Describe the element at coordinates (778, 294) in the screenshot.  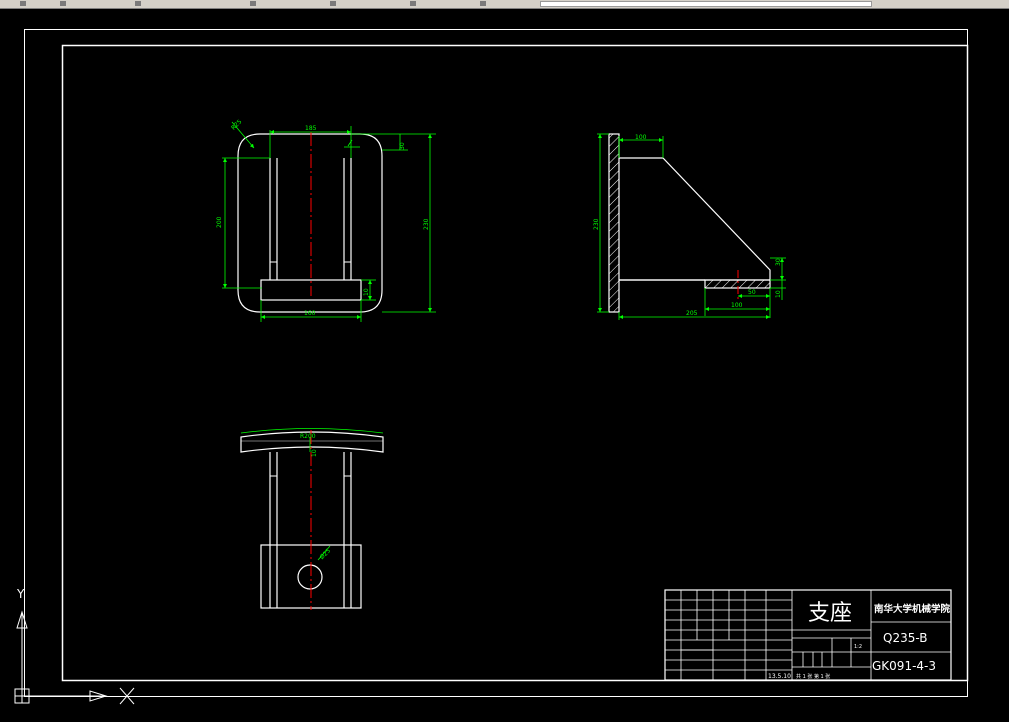
I see `dim-side-base-height: 10` at that location.